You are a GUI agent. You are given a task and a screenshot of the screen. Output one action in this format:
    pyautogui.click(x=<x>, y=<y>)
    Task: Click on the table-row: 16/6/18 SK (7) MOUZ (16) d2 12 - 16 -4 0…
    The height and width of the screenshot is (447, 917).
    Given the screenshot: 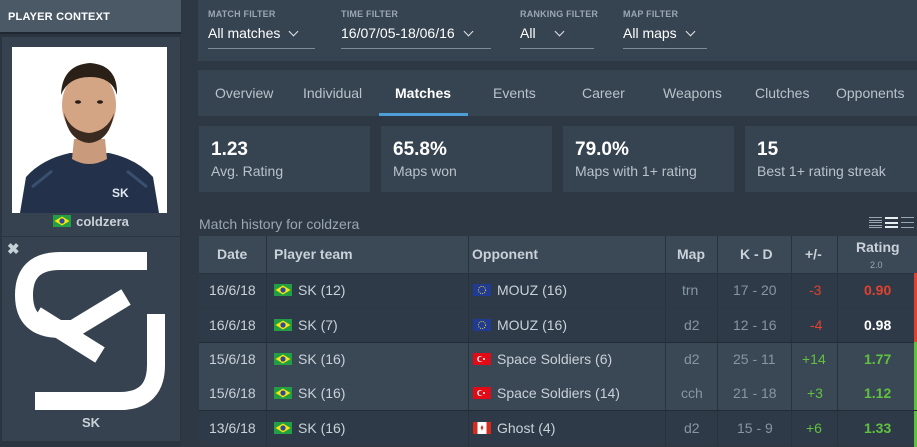 What is the action you would take?
    pyautogui.click(x=558, y=325)
    